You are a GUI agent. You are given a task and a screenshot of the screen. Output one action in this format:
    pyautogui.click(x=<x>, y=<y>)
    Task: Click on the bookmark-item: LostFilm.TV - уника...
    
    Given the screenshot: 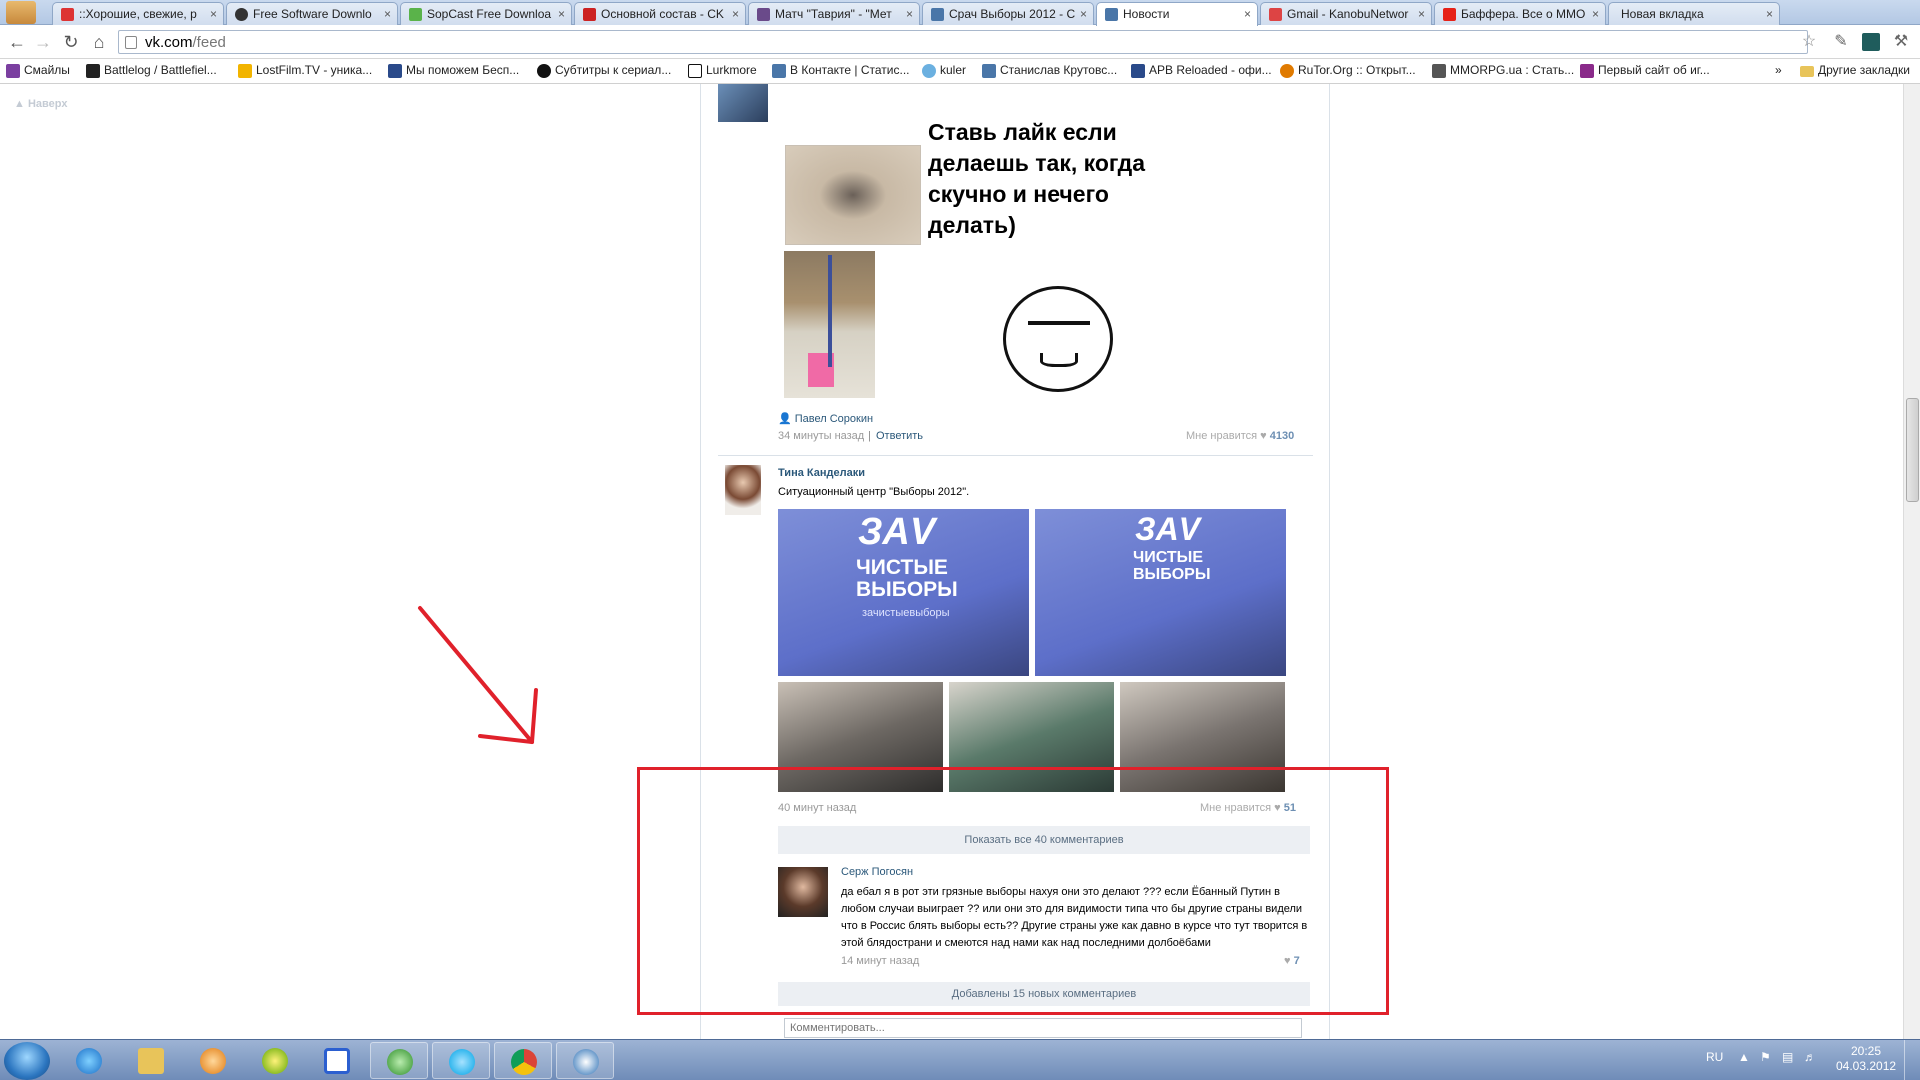 What is the action you would take?
    pyautogui.click(x=305, y=71)
    